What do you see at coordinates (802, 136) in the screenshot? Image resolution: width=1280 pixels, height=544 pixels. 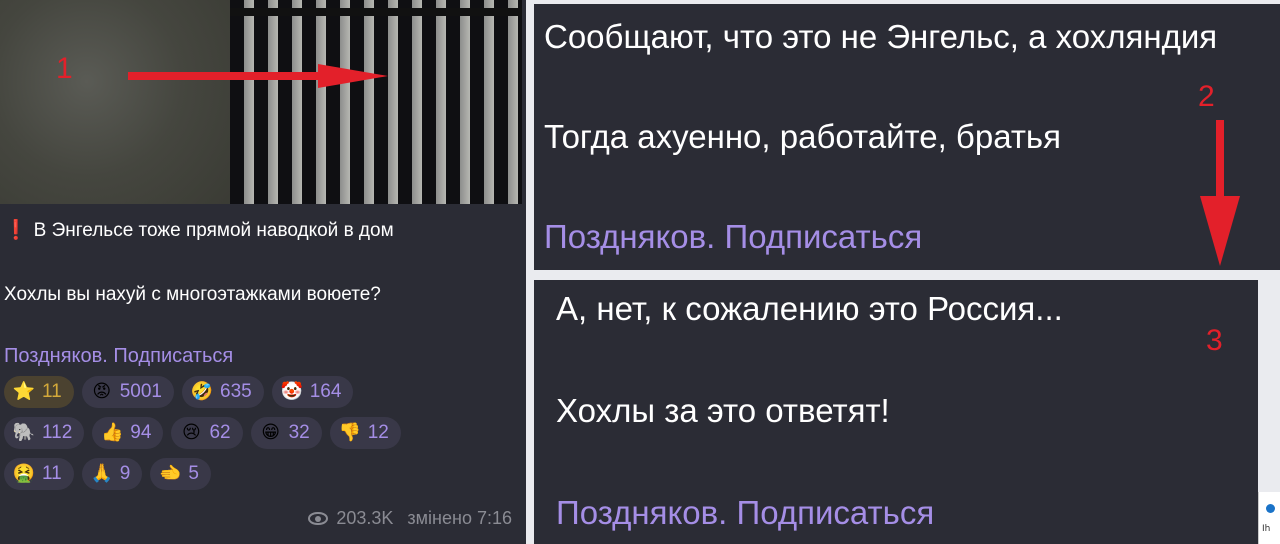 I see `post-text-line2: Тогда ахуенно, работайте, братья` at bounding box center [802, 136].